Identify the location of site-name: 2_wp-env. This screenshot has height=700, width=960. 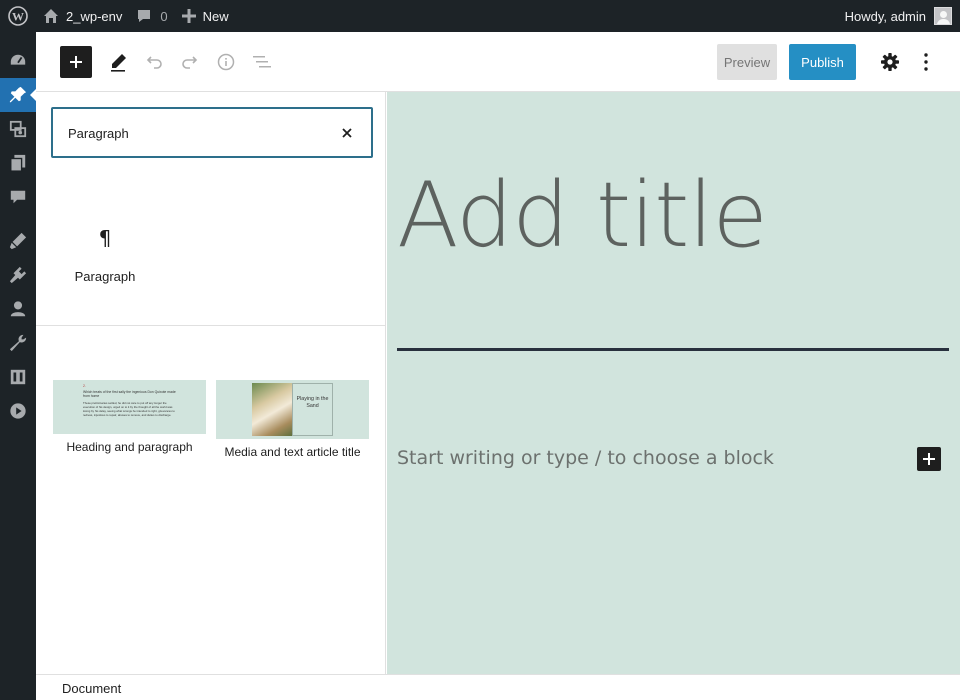
(94, 16).